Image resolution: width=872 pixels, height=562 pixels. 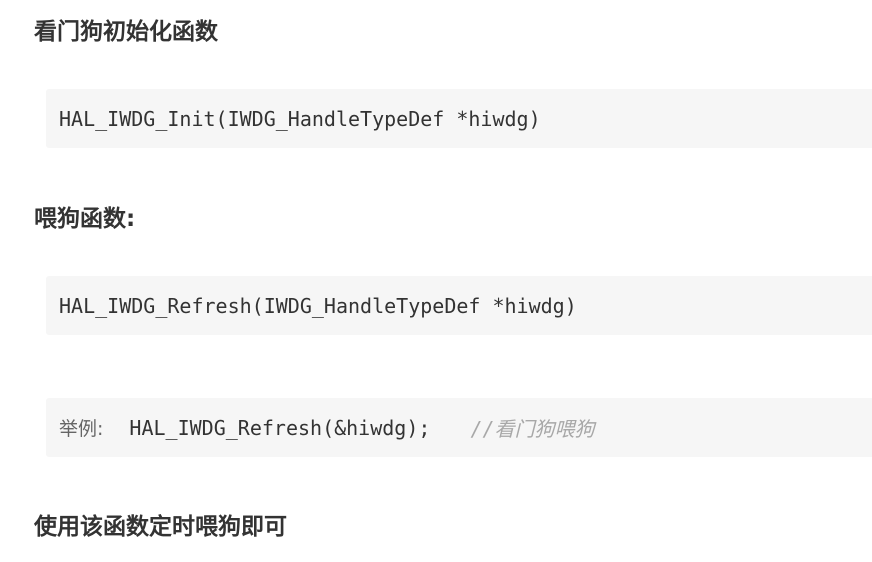 What do you see at coordinates (160, 527) in the screenshot?
I see `usage-note-heading: 使用该函数定时喂狗即可` at bounding box center [160, 527].